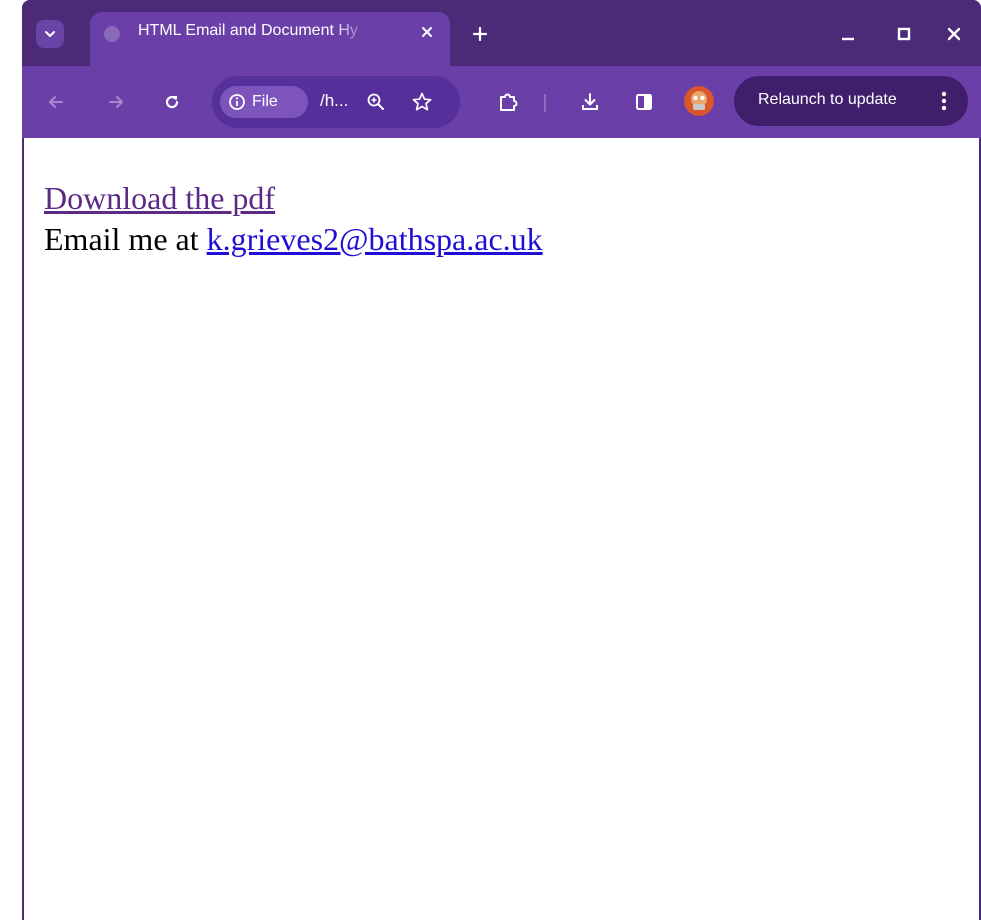 This screenshot has height=920, width=981. Describe the element at coordinates (125, 239) in the screenshot. I see `email-prefix-text: Email me at` at that location.